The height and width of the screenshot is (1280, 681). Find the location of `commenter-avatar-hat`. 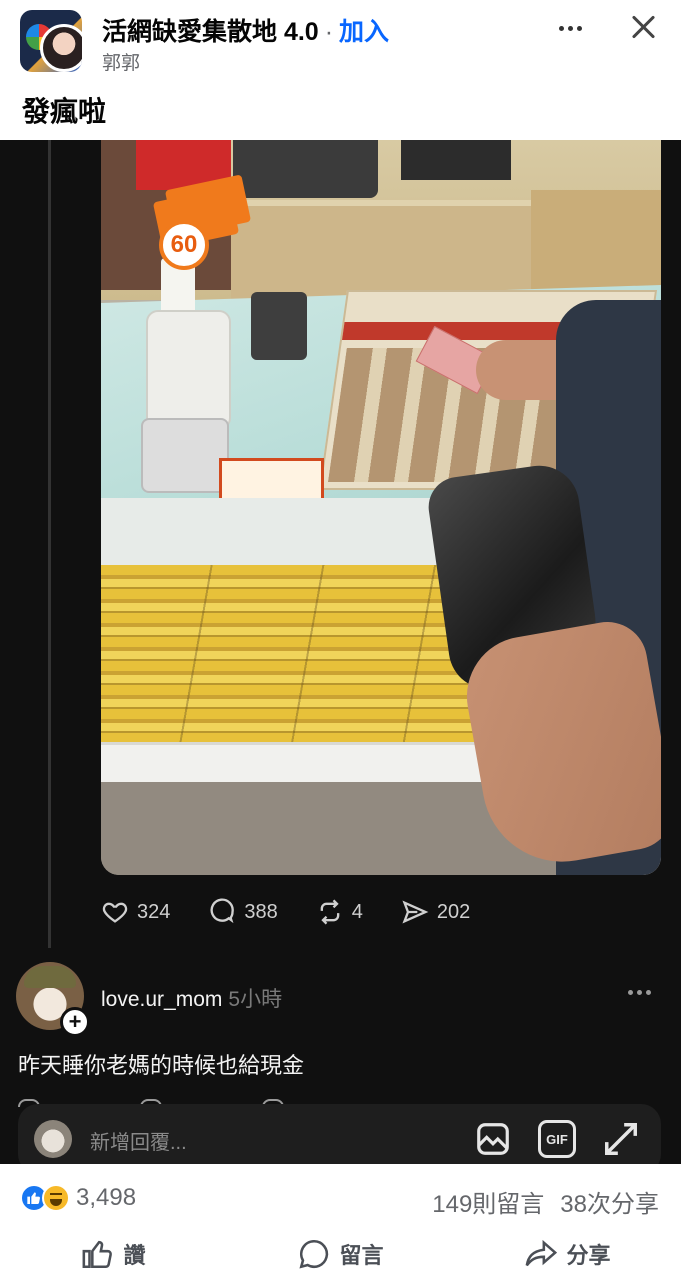

commenter-avatar-hat is located at coordinates (50, 977).